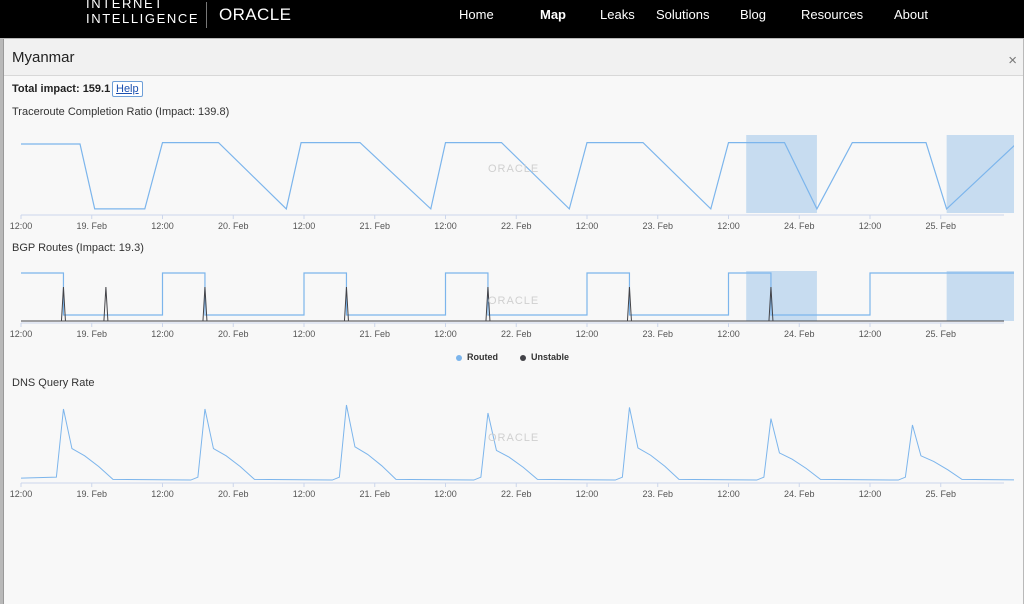 This screenshot has width=1024, height=604. I want to click on nav-about: About, so click(911, 14).